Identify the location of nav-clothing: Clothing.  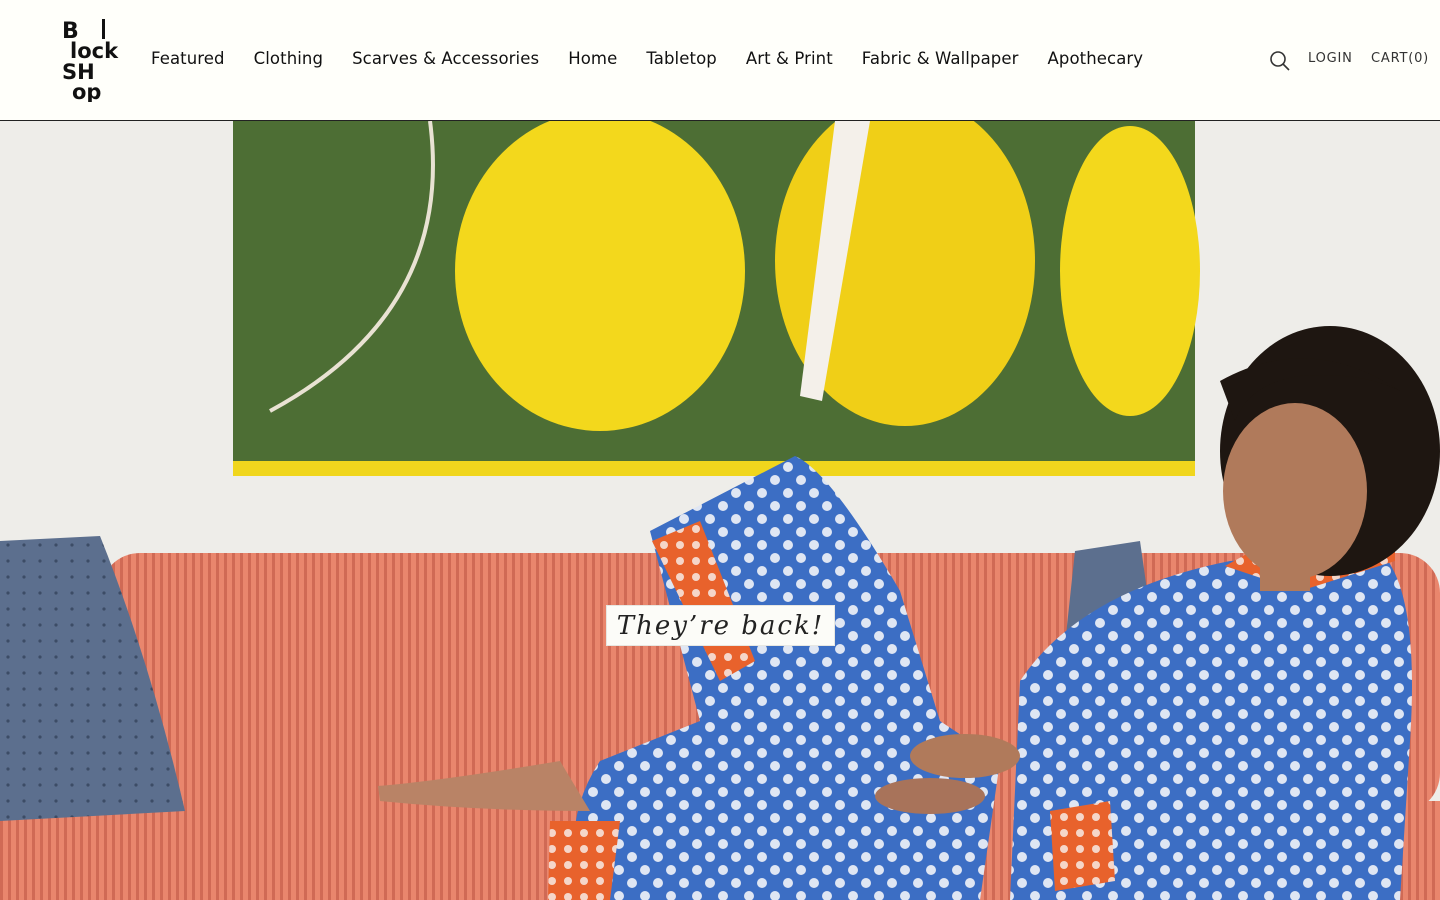
(288, 59).